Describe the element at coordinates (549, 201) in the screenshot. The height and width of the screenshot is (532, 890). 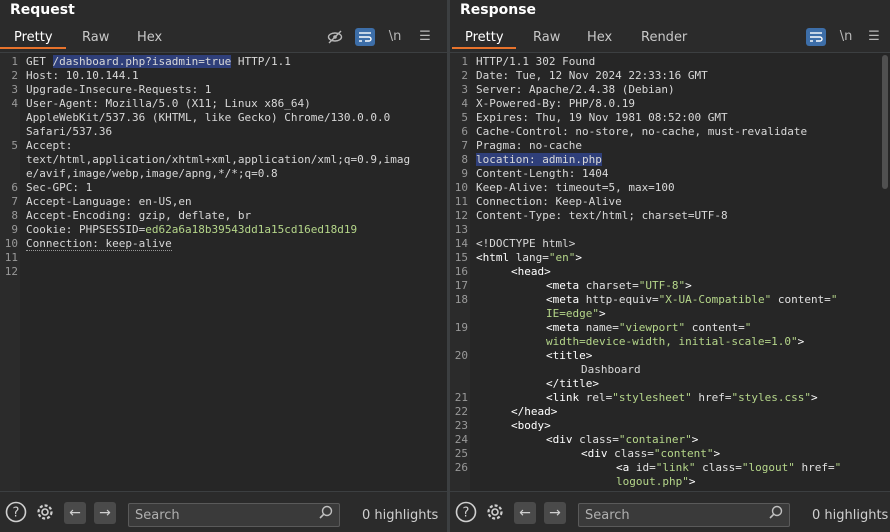
I see `header-line: Connection: Keep-Alive` at that location.